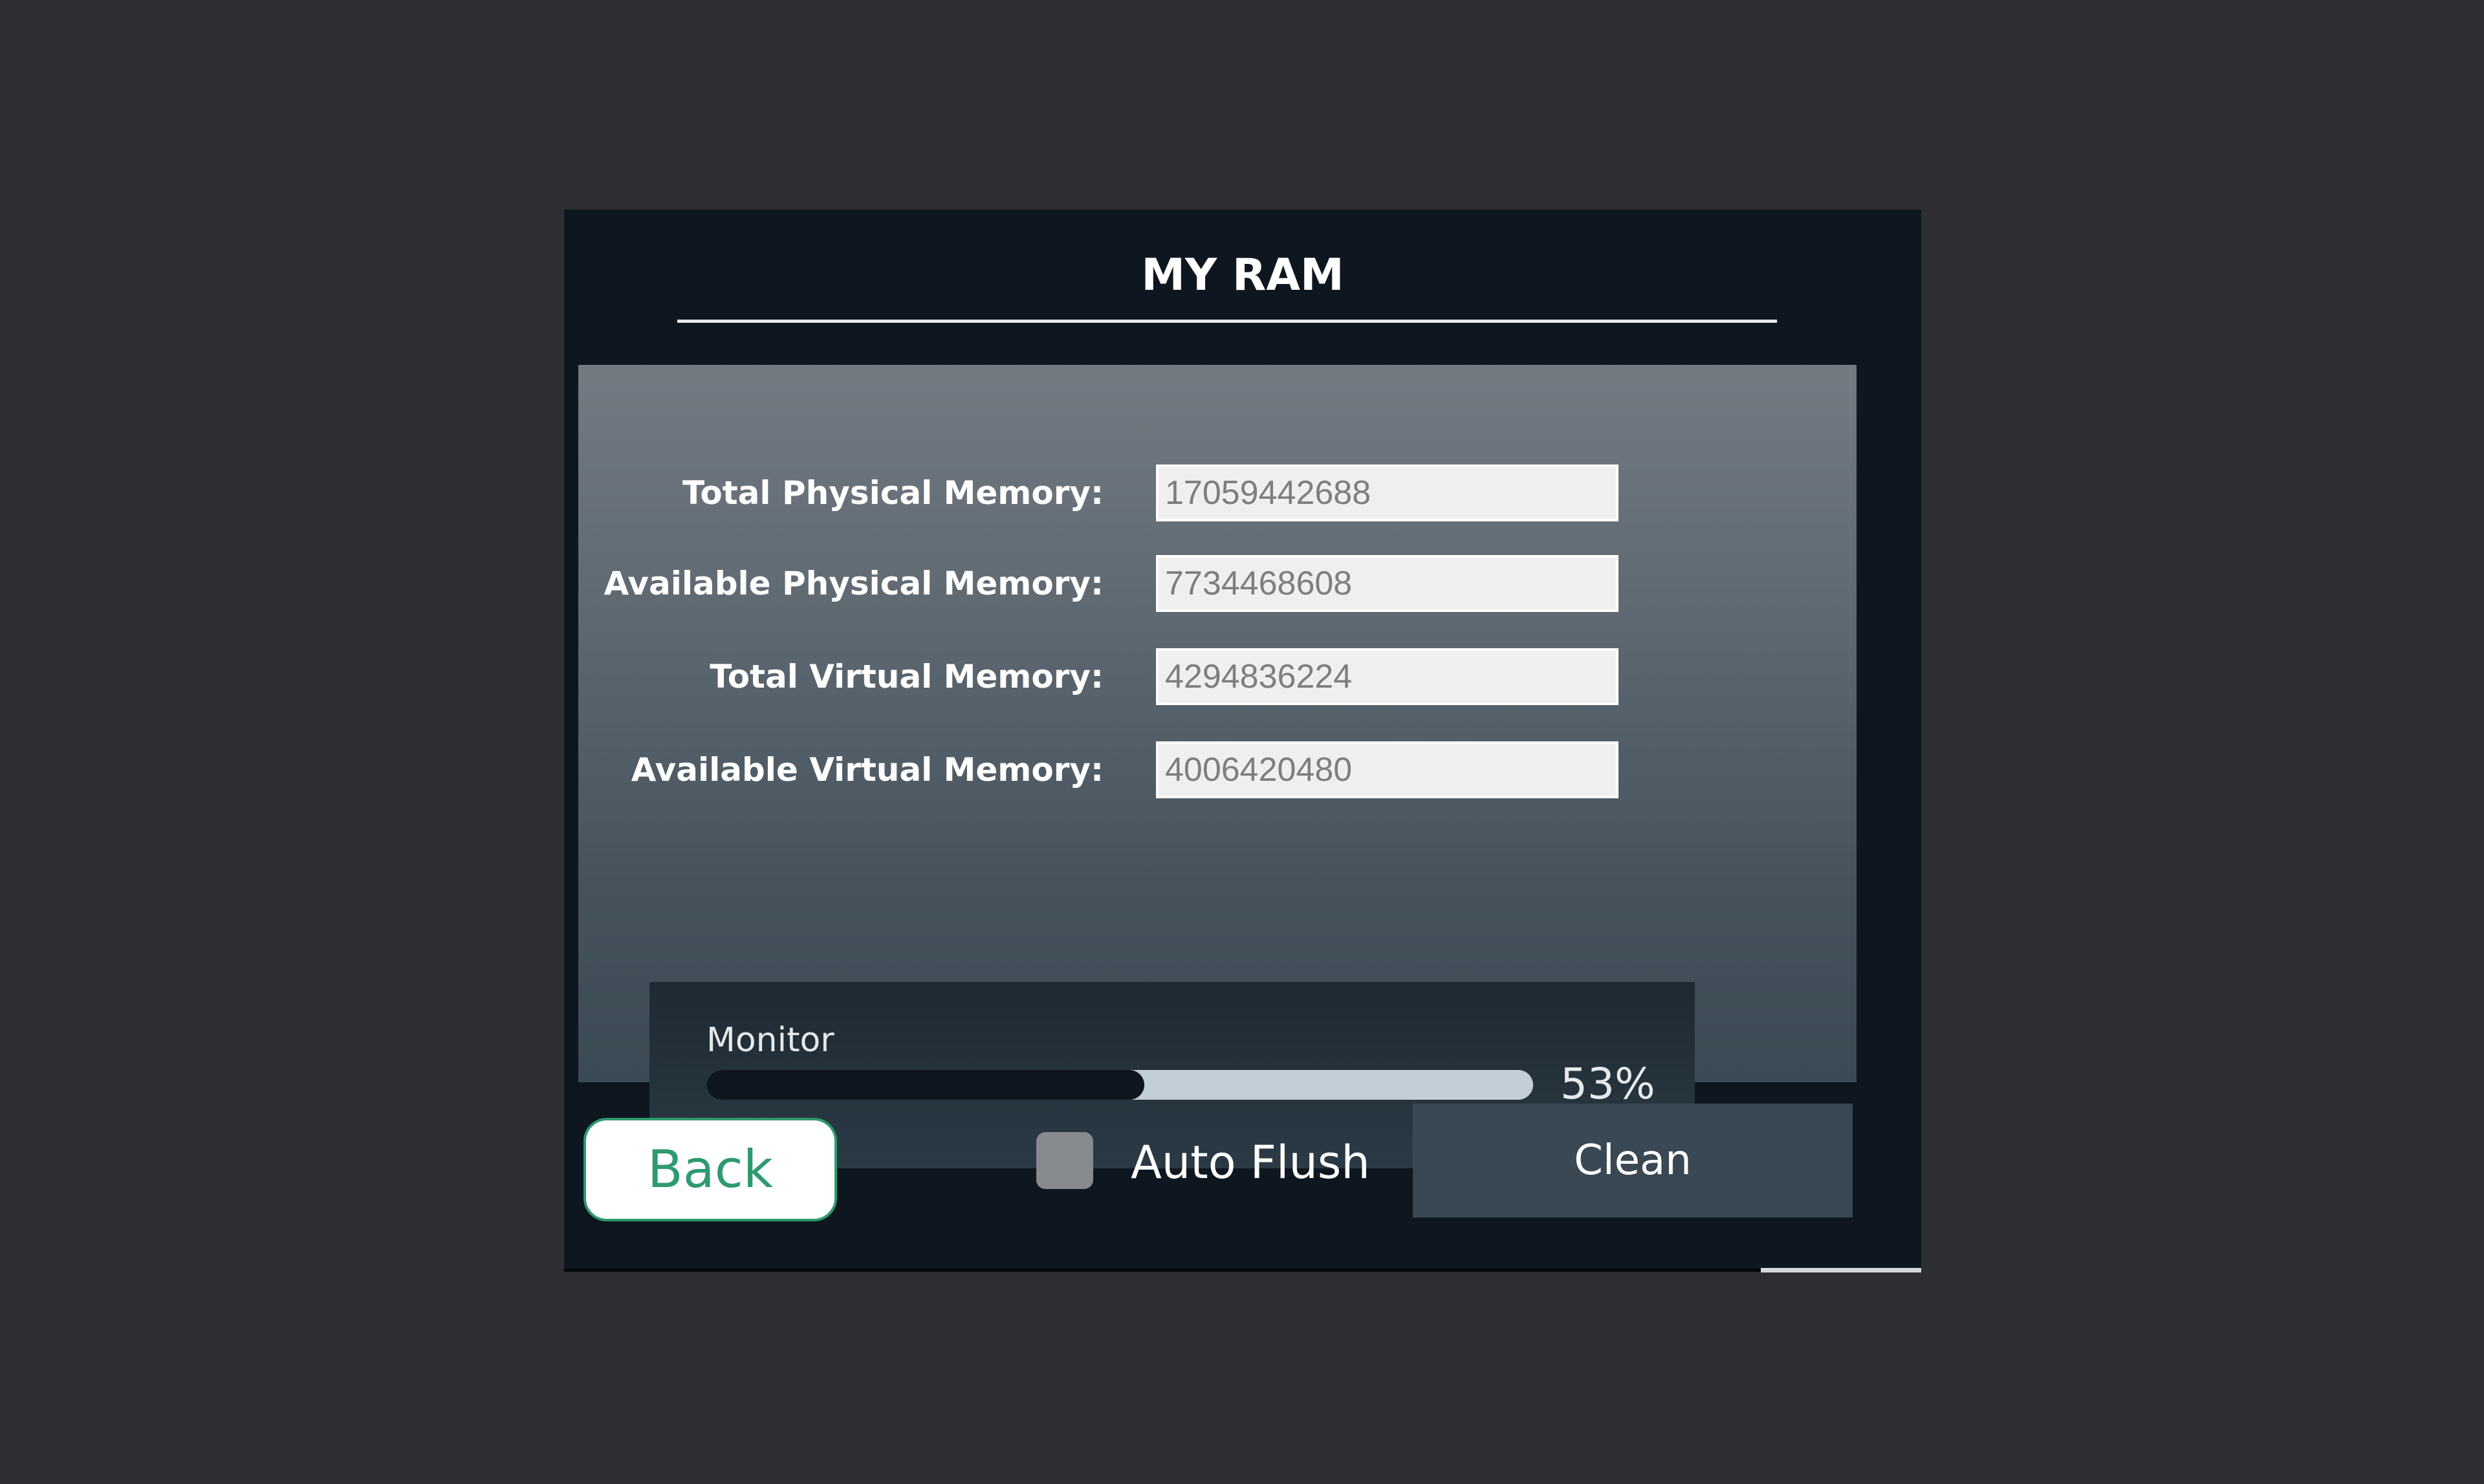 The image size is (2484, 1484). What do you see at coordinates (1841, 1270) in the screenshot?
I see `window-resize-indicator` at bounding box center [1841, 1270].